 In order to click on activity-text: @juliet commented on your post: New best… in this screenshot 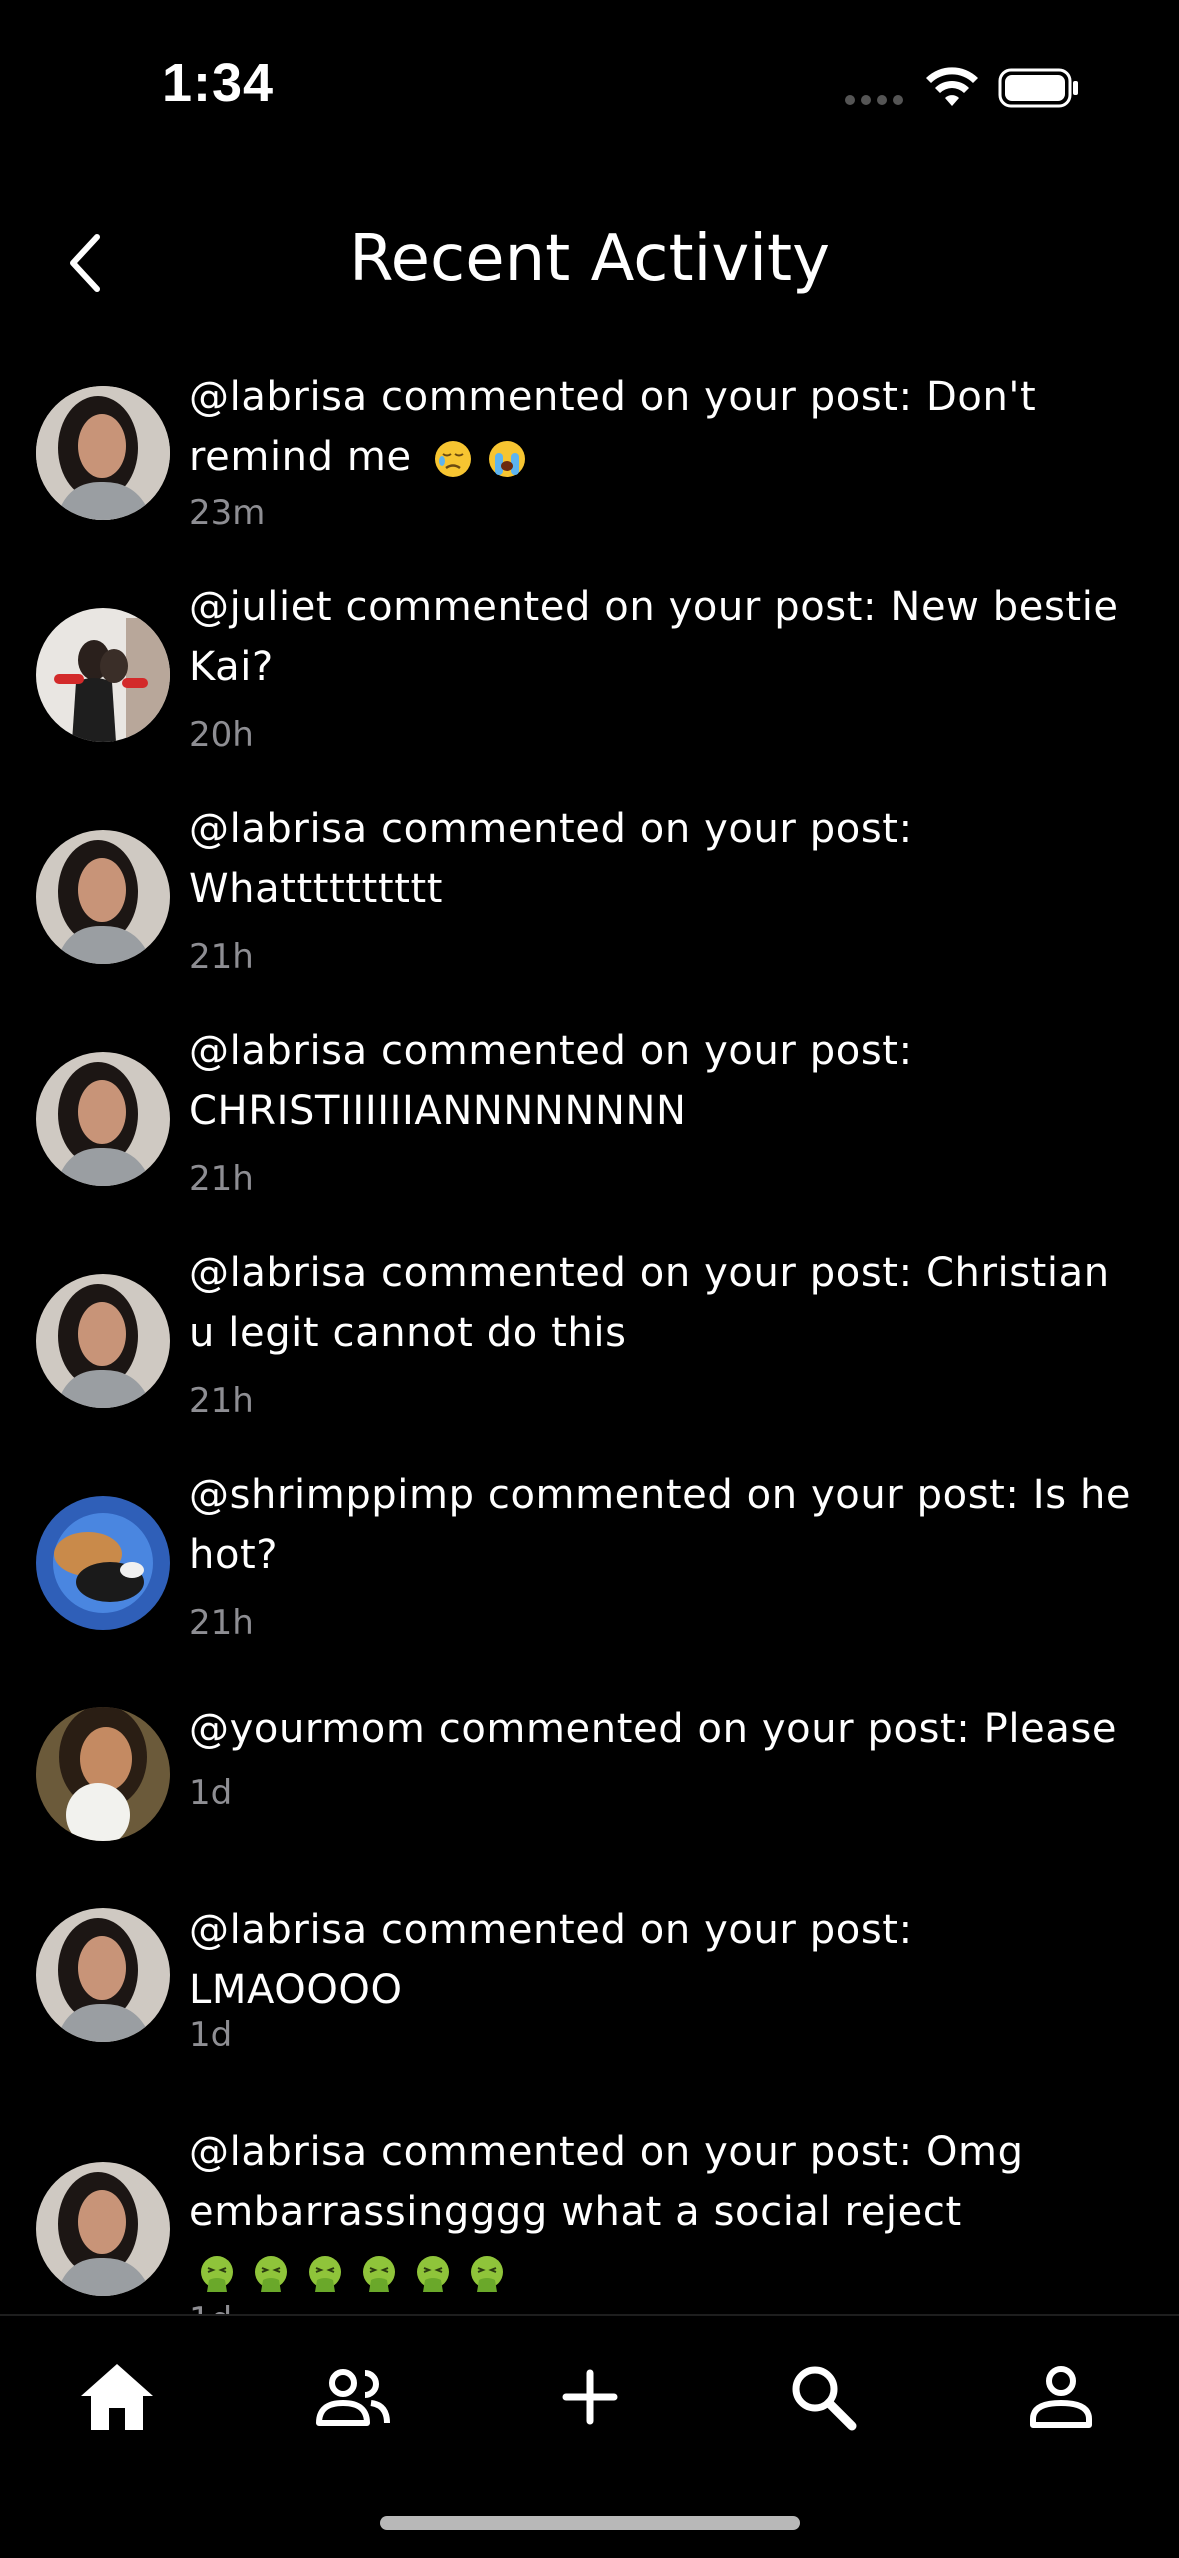, I will do `click(654, 637)`.